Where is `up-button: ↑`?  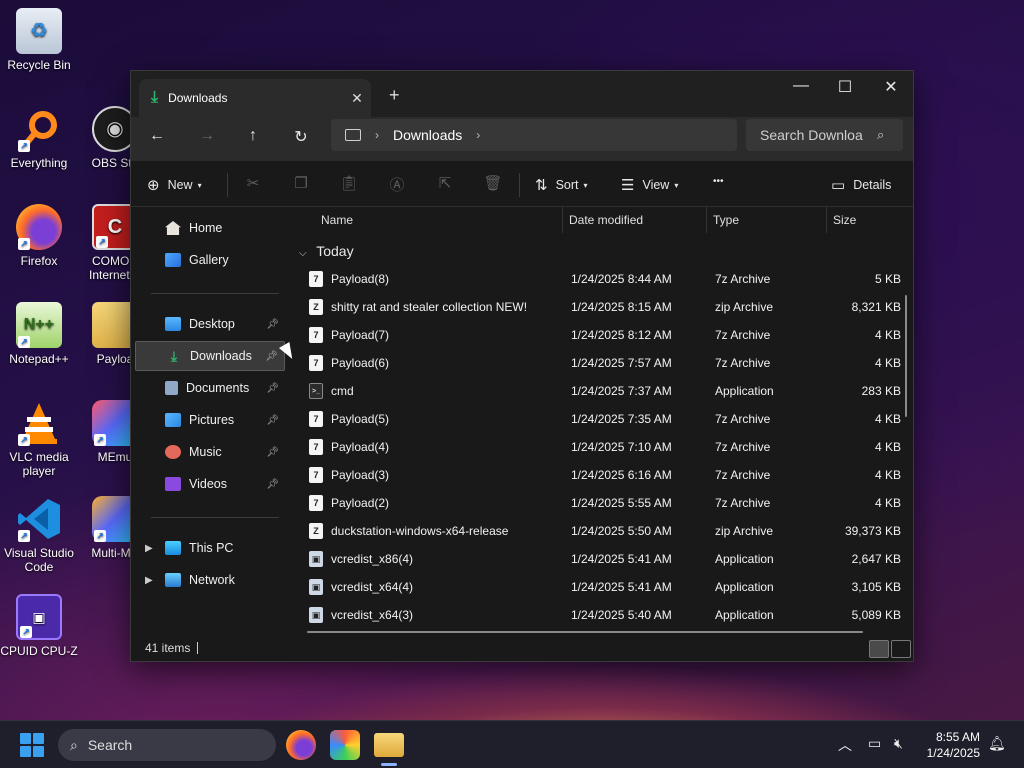 up-button: ↑ is located at coordinates (253, 136).